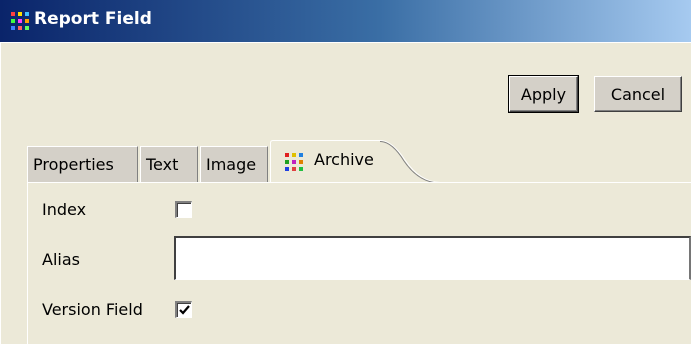 Image resolution: width=691 pixels, height=344 pixels. What do you see at coordinates (344, 159) in the screenshot?
I see `tab-archive-label: Archive` at bounding box center [344, 159].